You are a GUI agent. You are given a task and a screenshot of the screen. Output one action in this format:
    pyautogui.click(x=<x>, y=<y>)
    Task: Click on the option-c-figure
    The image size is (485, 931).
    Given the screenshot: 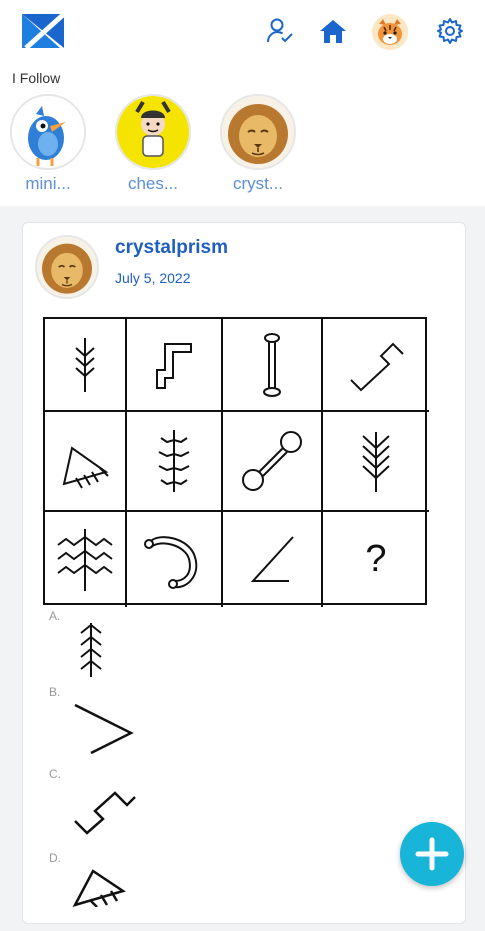 What is the action you would take?
    pyautogui.click(x=105, y=813)
    